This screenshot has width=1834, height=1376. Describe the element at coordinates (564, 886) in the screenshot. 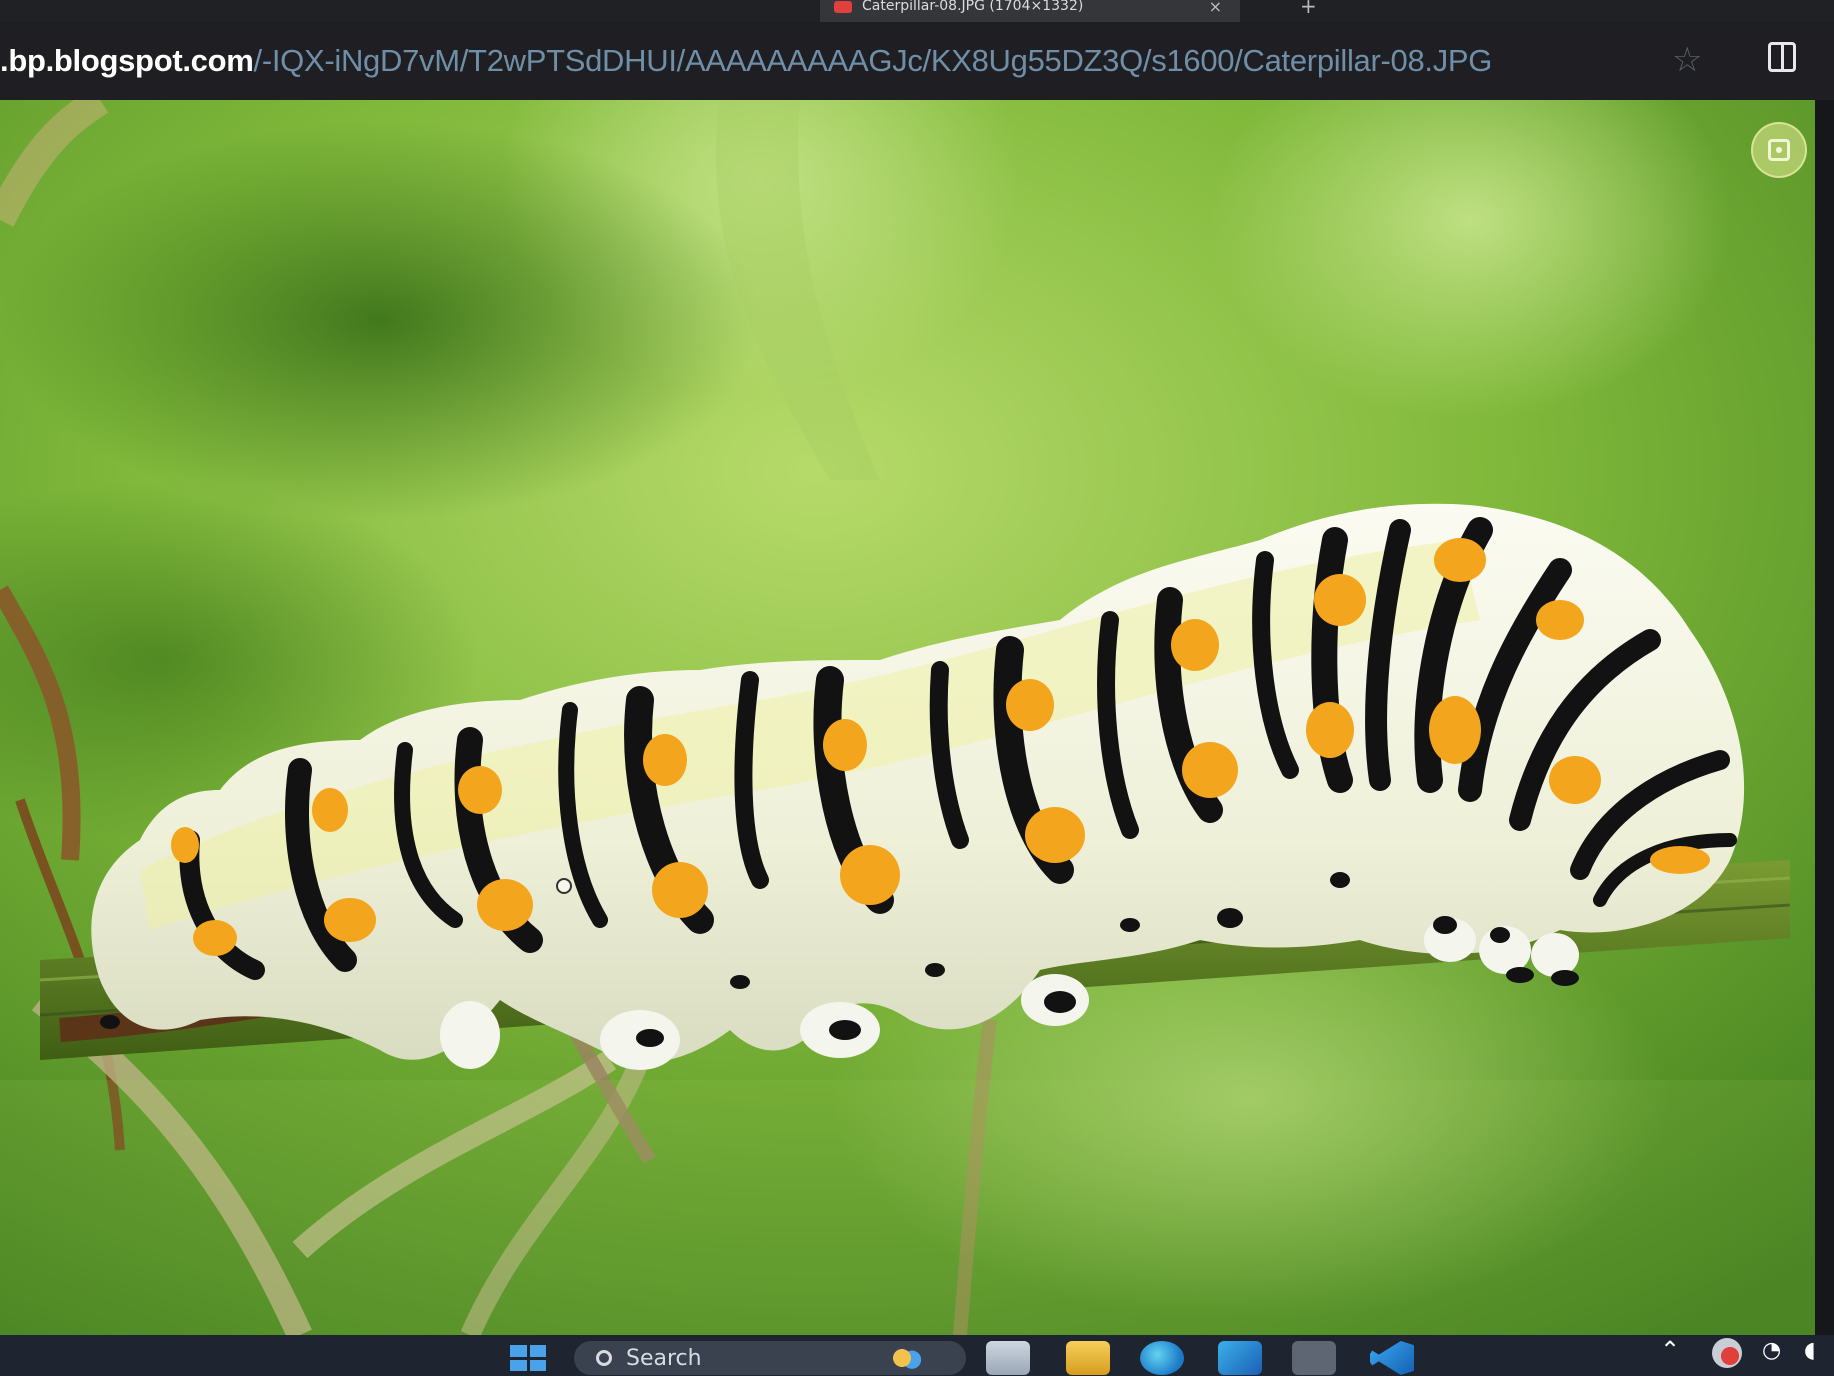

I see `mouse-cursor-icon` at that location.